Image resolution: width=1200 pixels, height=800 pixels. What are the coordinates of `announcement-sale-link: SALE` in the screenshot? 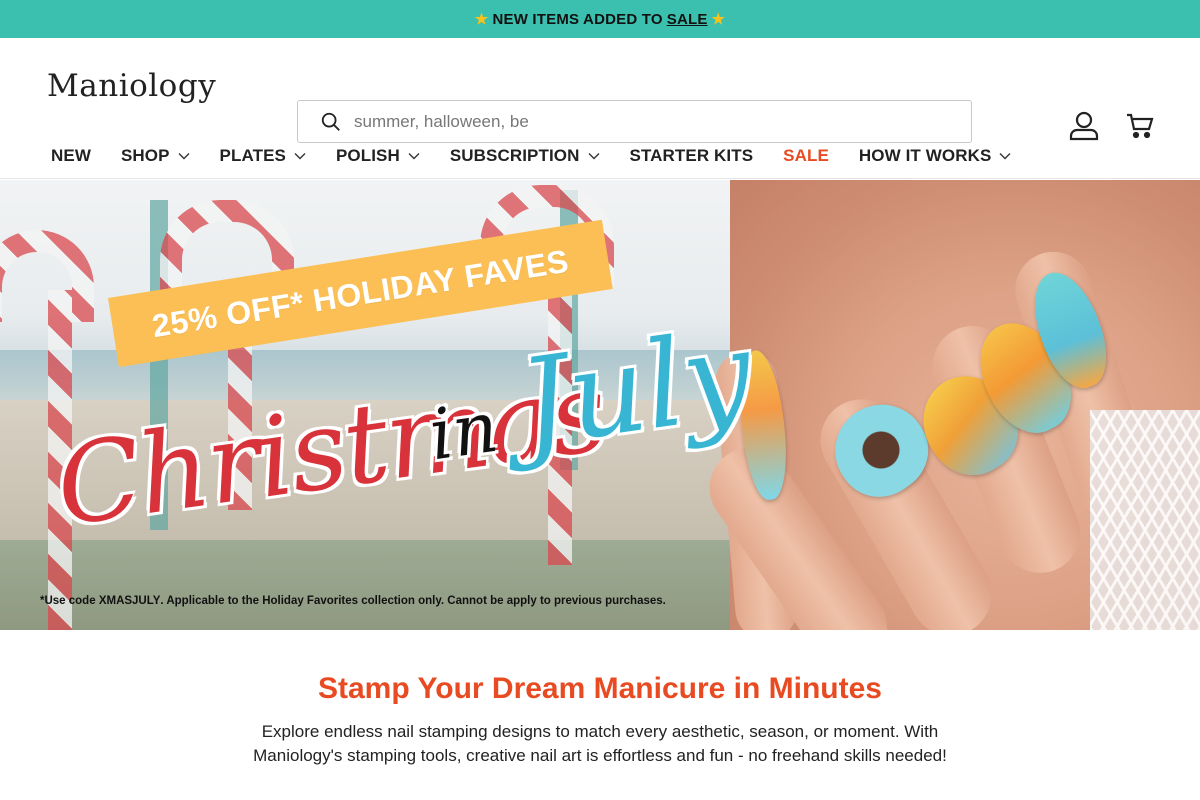 It's located at (687, 19).